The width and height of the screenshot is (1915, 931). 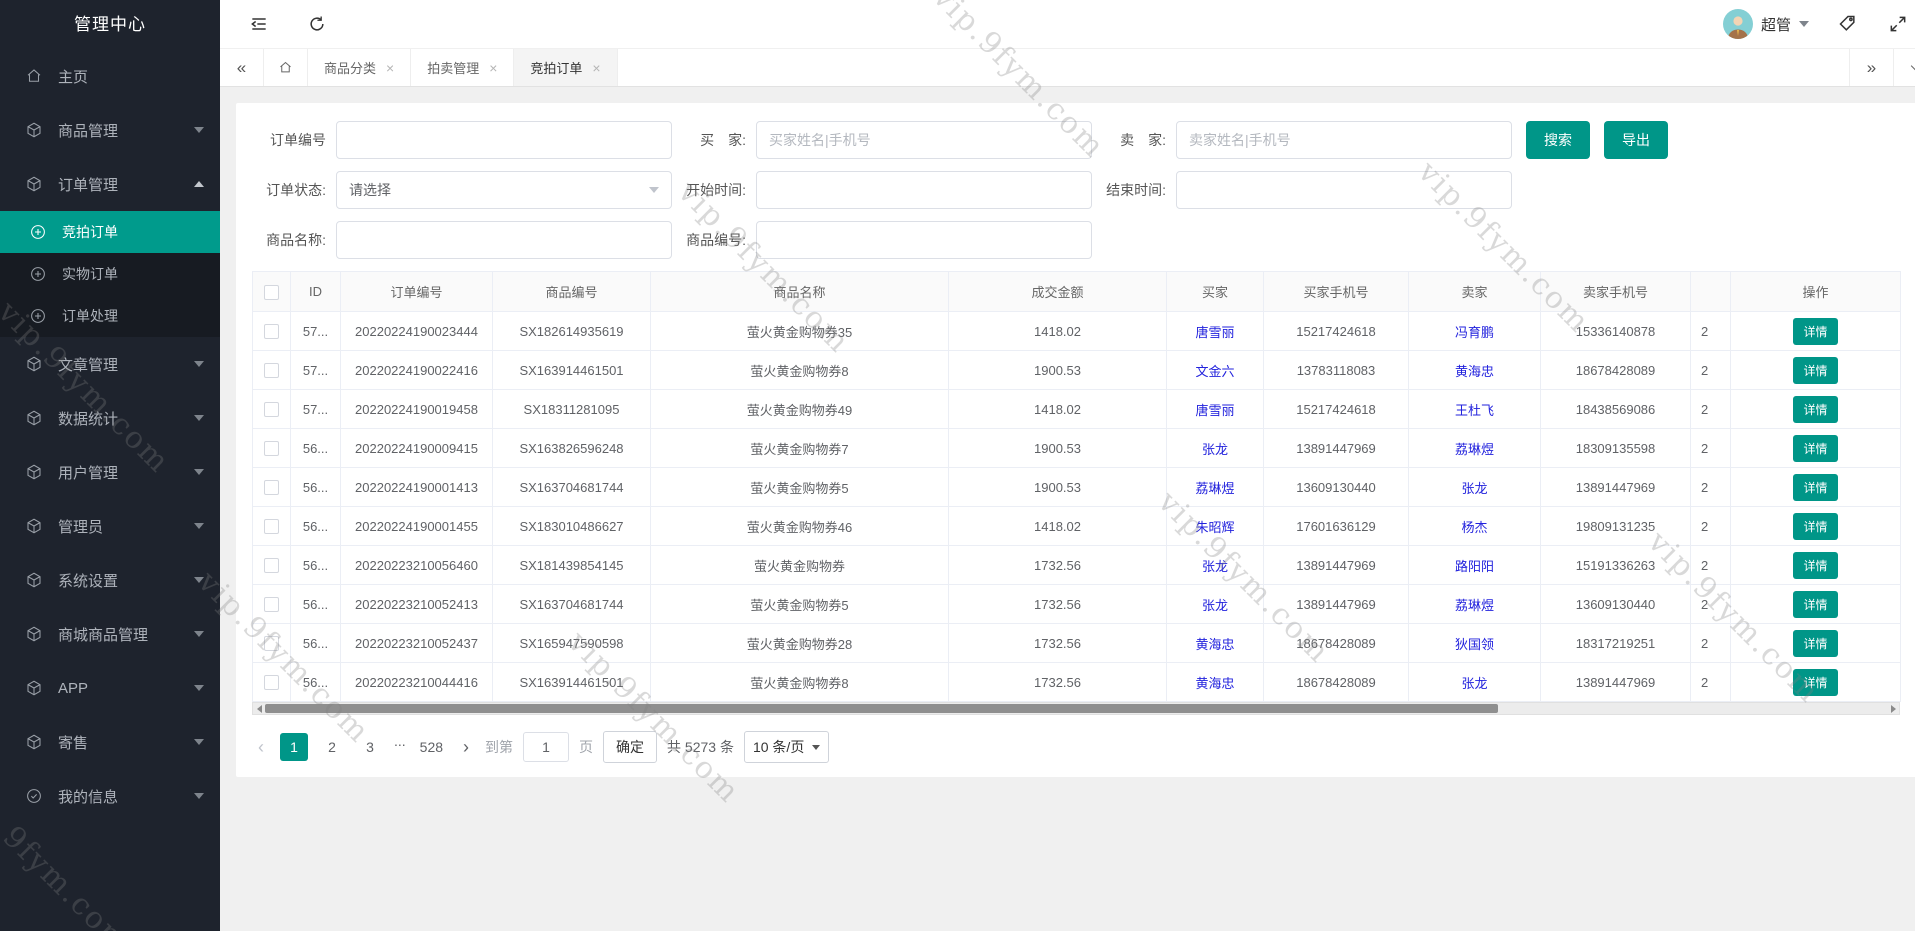 What do you see at coordinates (110, 526) in the screenshot?
I see `sidebar-item: 管理员` at bounding box center [110, 526].